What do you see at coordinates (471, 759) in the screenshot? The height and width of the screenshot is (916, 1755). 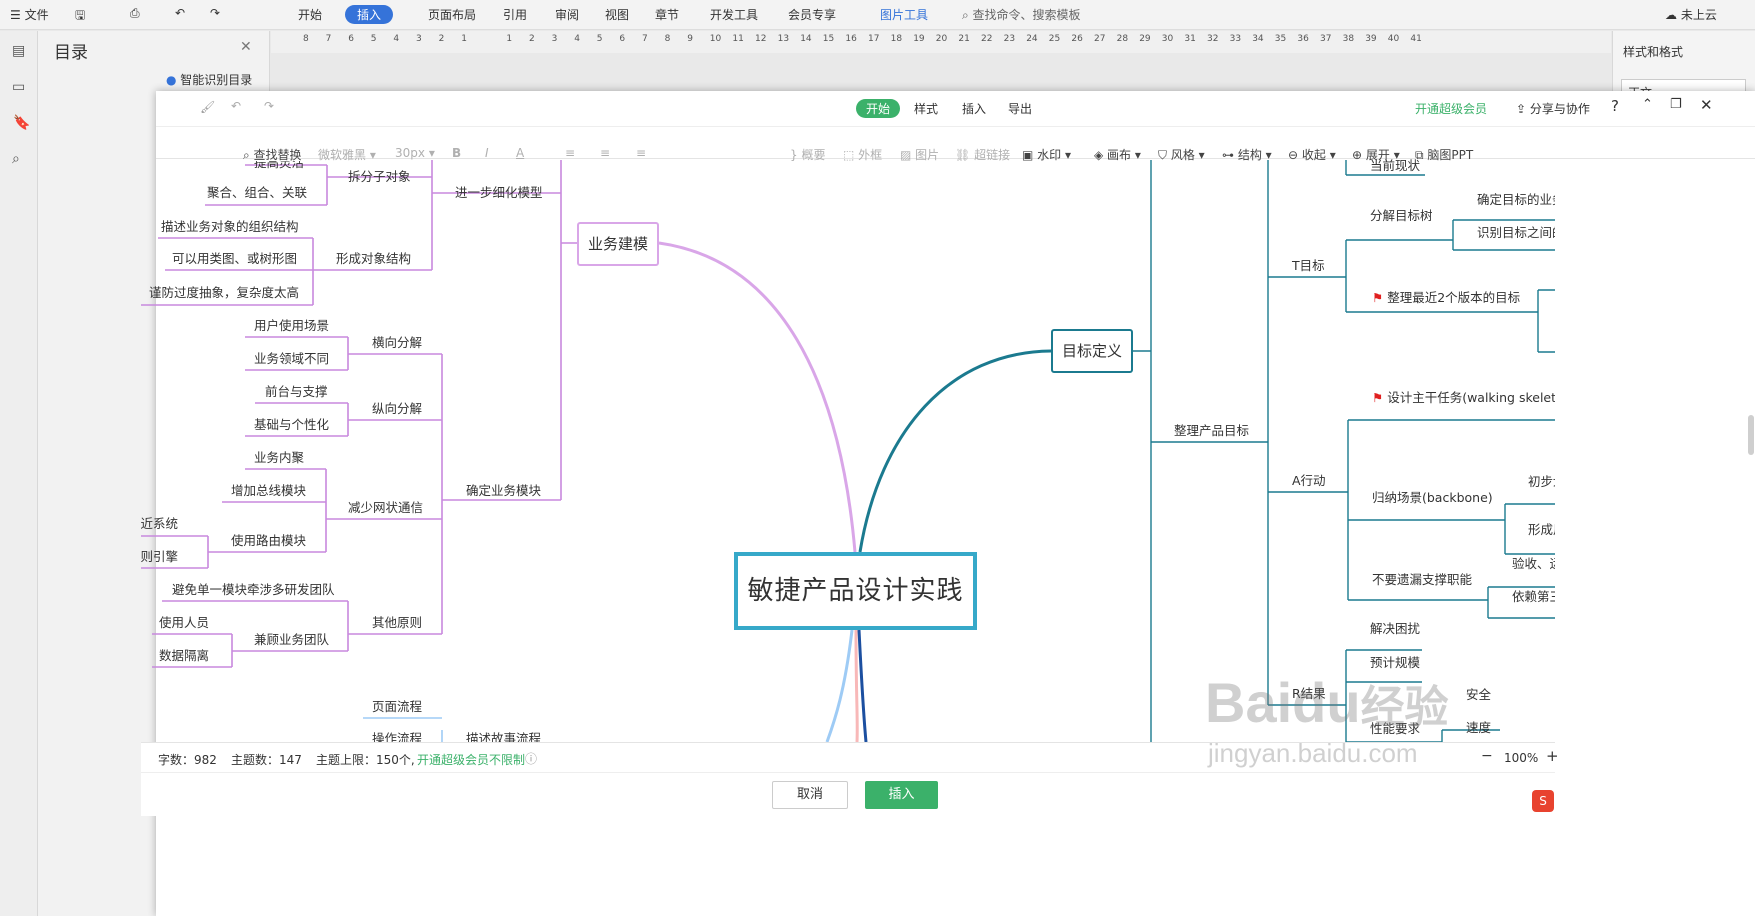 I see `vip-unlimited-link: 开通超级会员不限制` at bounding box center [471, 759].